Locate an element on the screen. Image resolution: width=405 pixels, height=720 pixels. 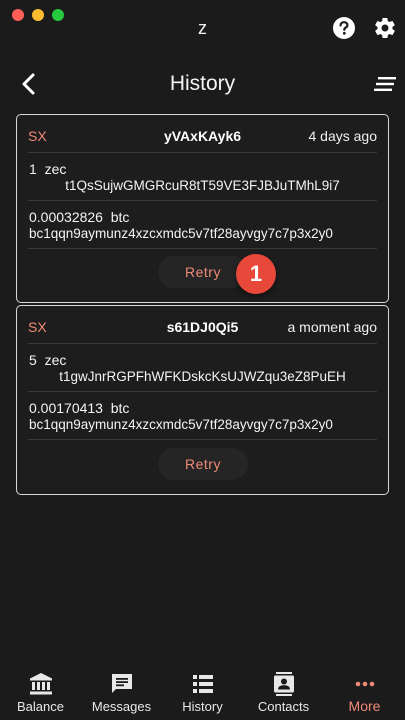
nav-item-contacts: Contacts is located at coordinates (283, 692).